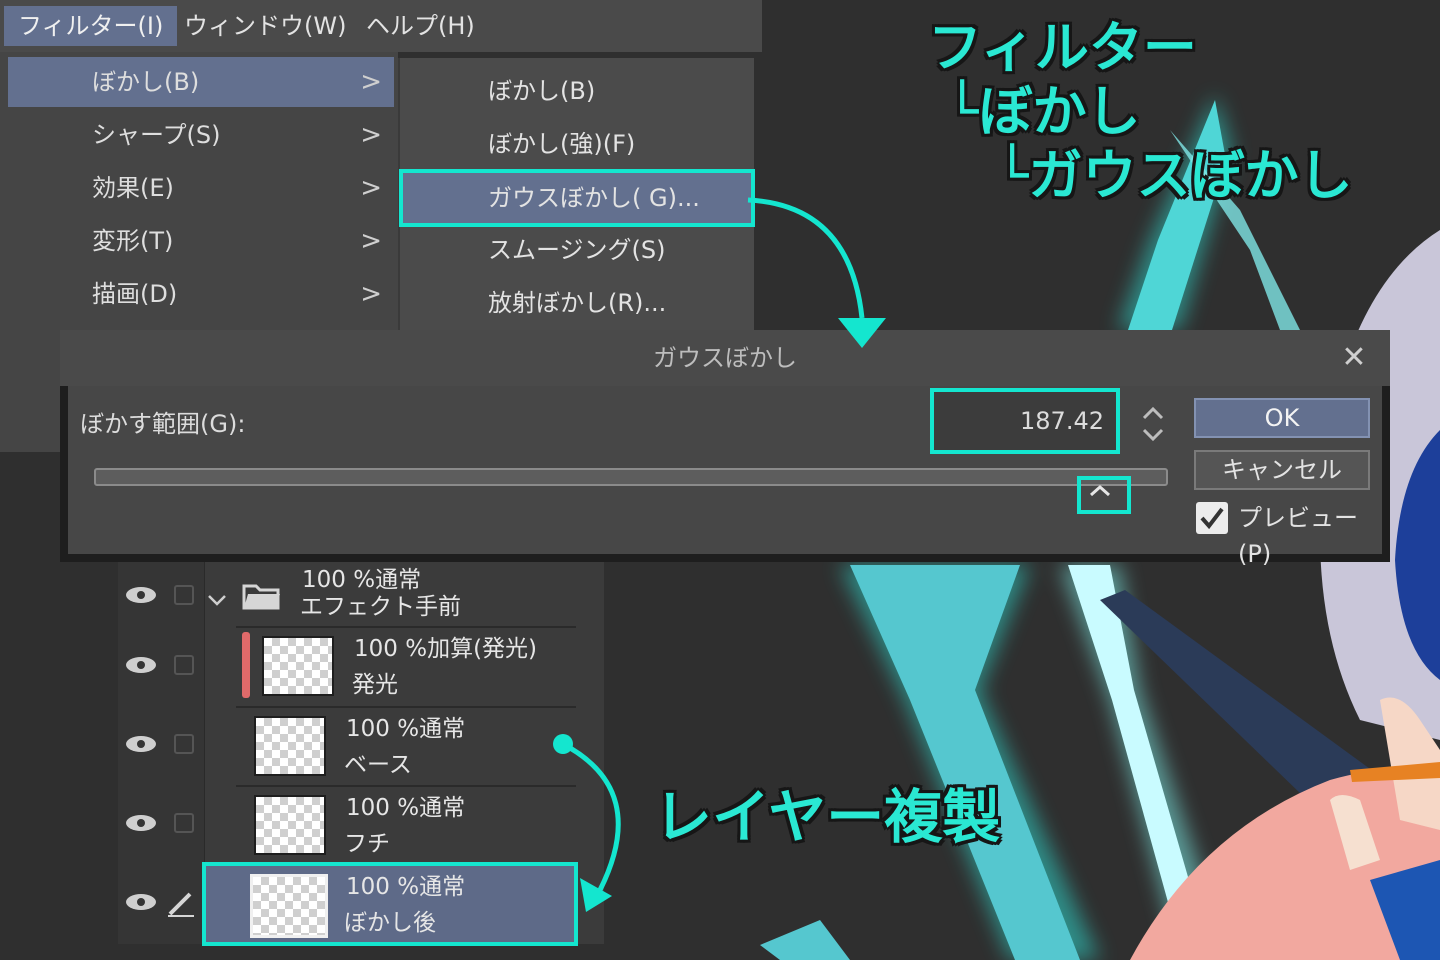 The image size is (1440, 960). Describe the element at coordinates (1062, 47) in the screenshot. I see `annotation-filter: フィルター` at that location.